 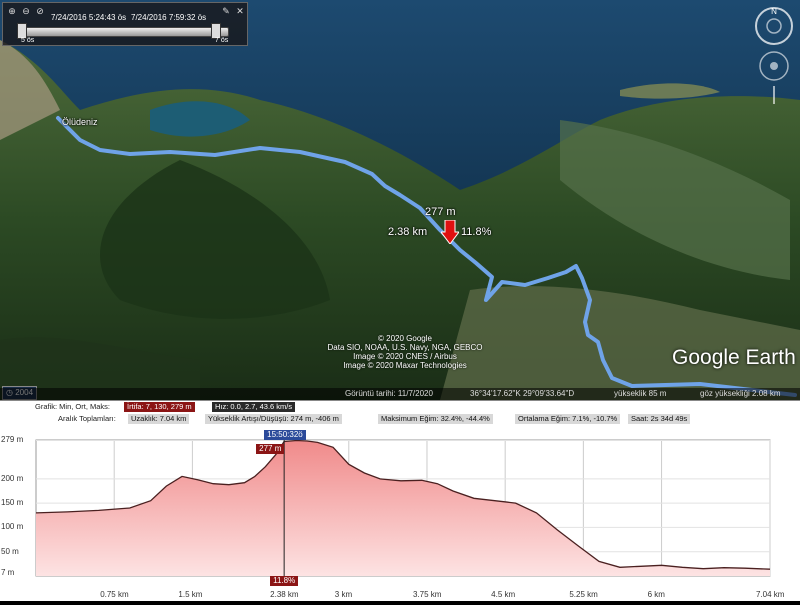 What do you see at coordinates (28, 40) in the screenshot?
I see `time-left-small: 5 ös` at bounding box center [28, 40].